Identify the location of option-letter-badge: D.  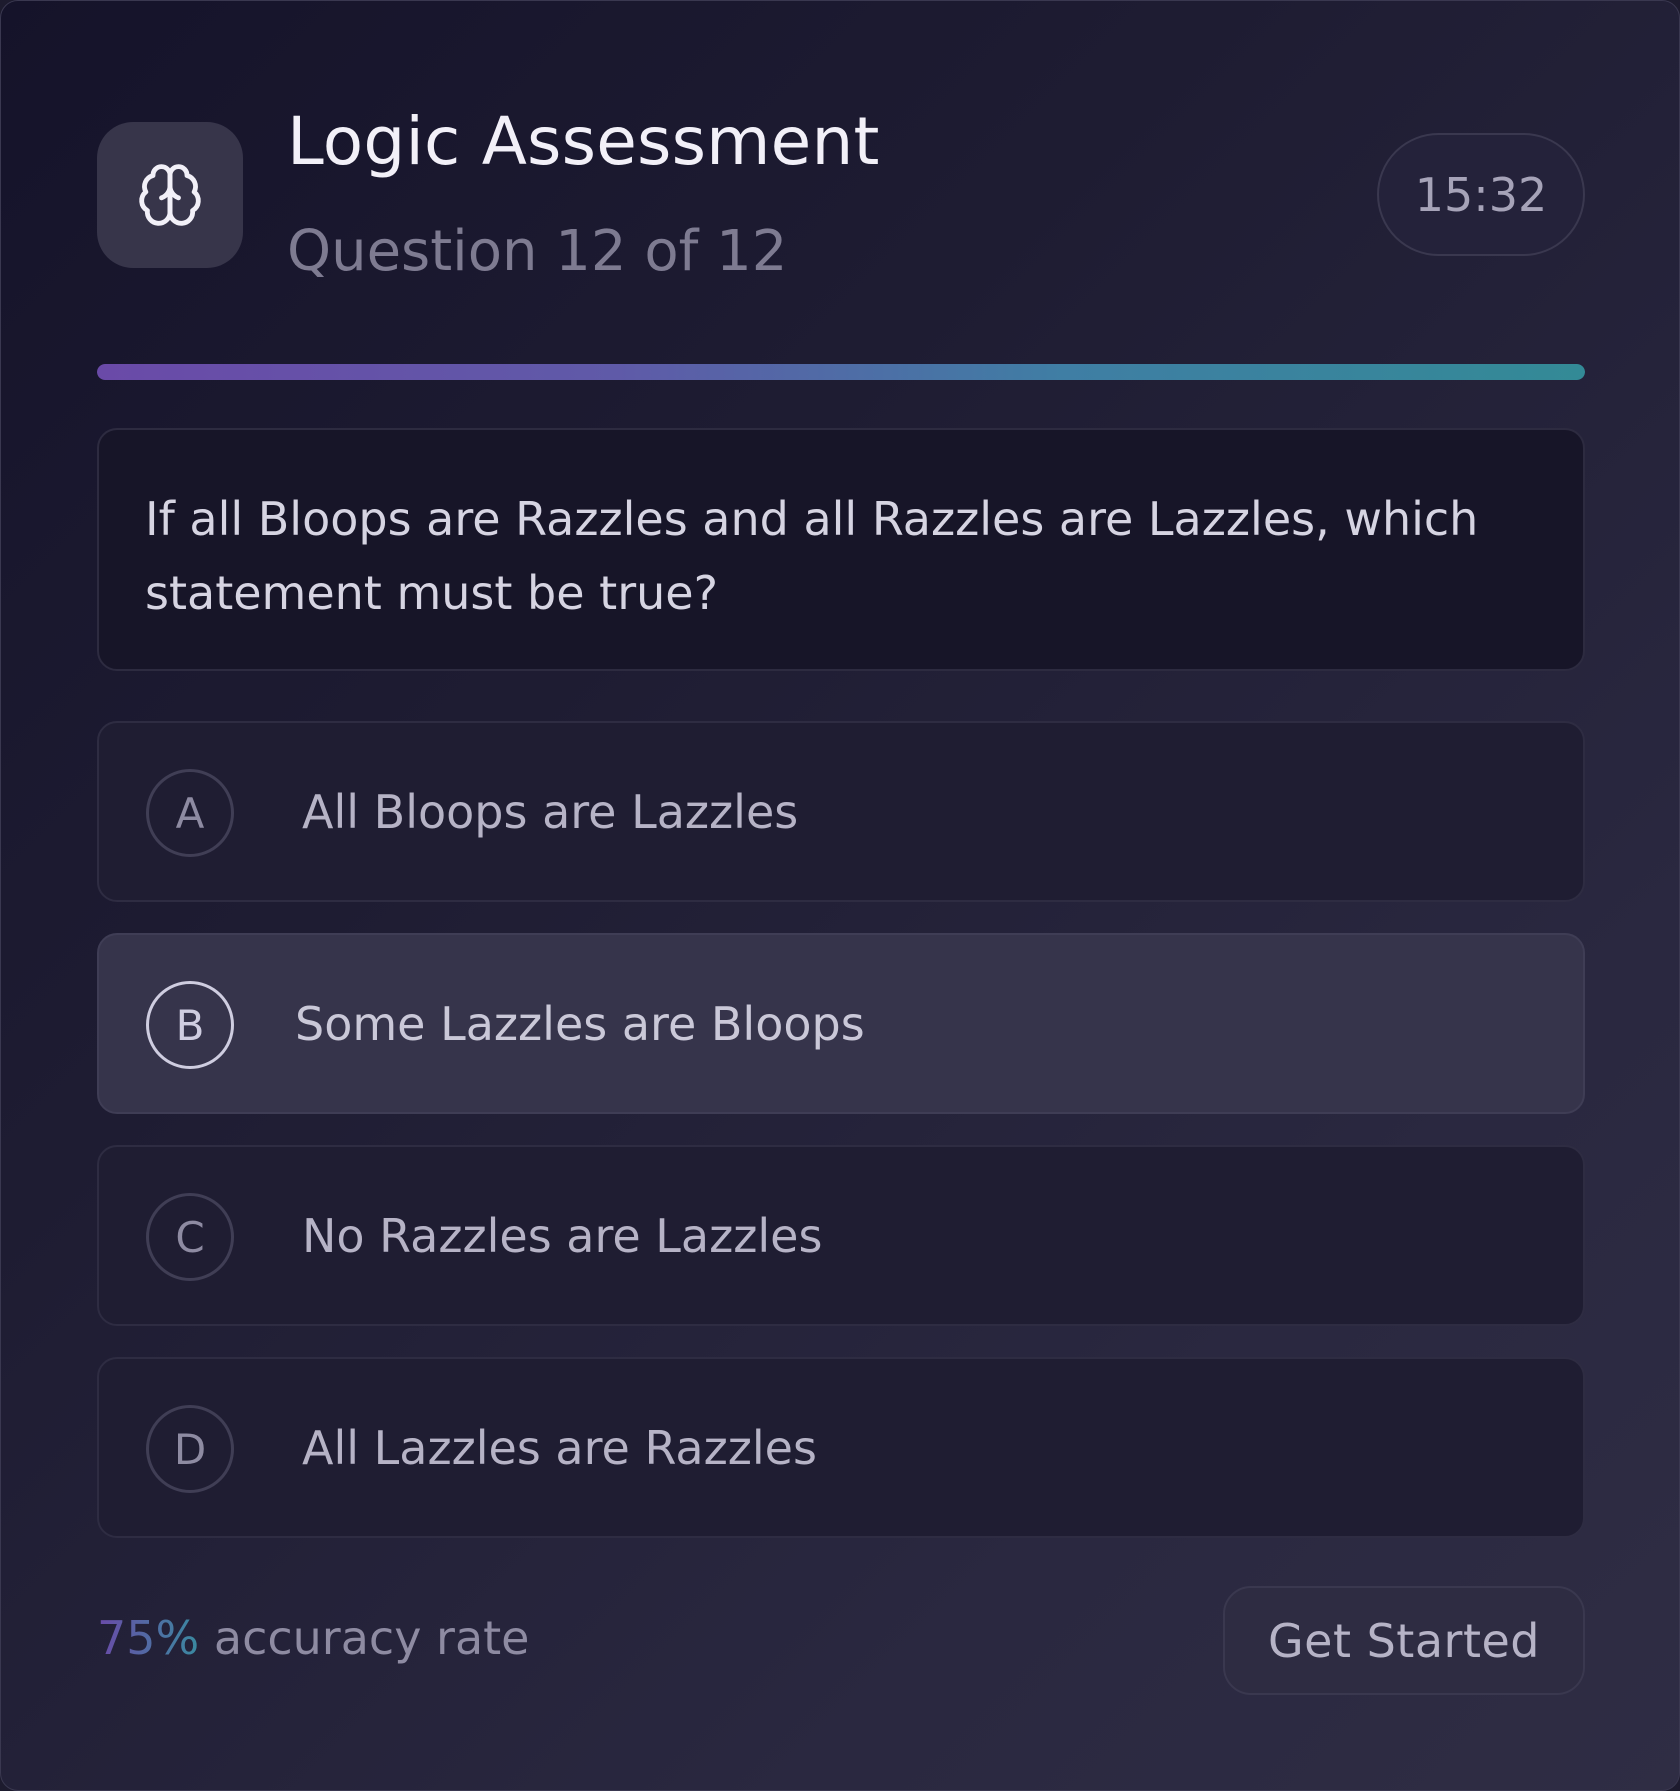
(190, 1449).